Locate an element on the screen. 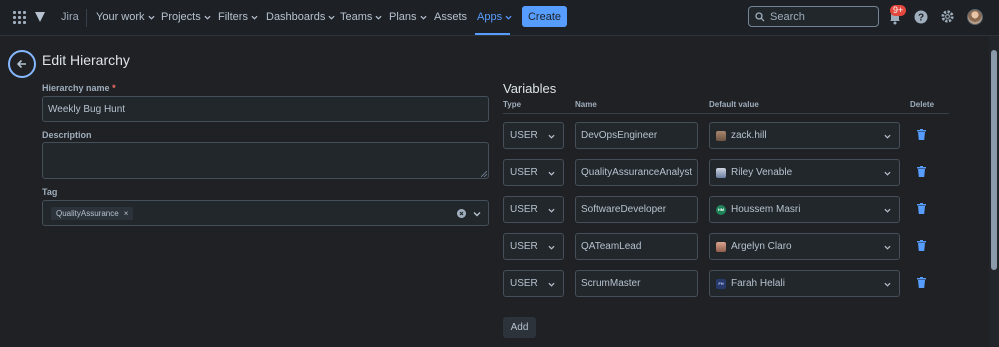 The height and width of the screenshot is (347, 999). nav-dashboards: Dashboards is located at coordinates (300, 17).